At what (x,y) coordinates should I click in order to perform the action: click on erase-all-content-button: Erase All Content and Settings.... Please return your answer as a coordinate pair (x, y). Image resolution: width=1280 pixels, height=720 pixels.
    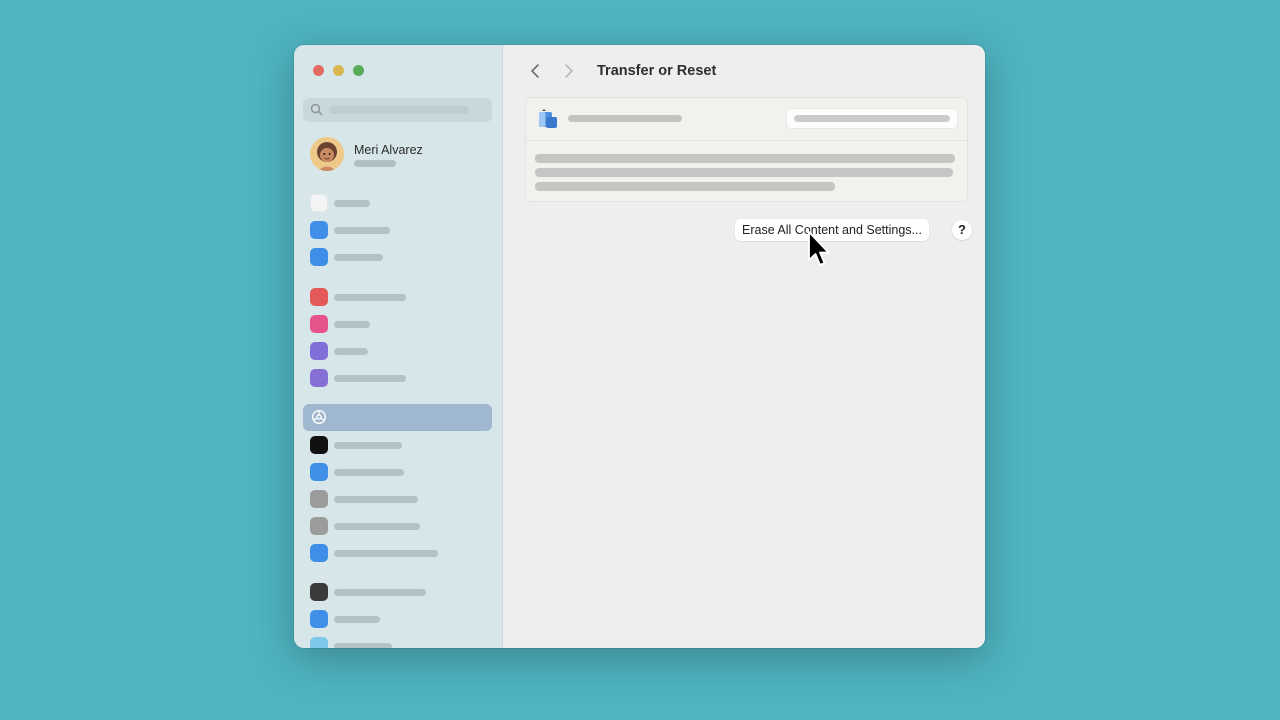
    Looking at the image, I should click on (832, 230).